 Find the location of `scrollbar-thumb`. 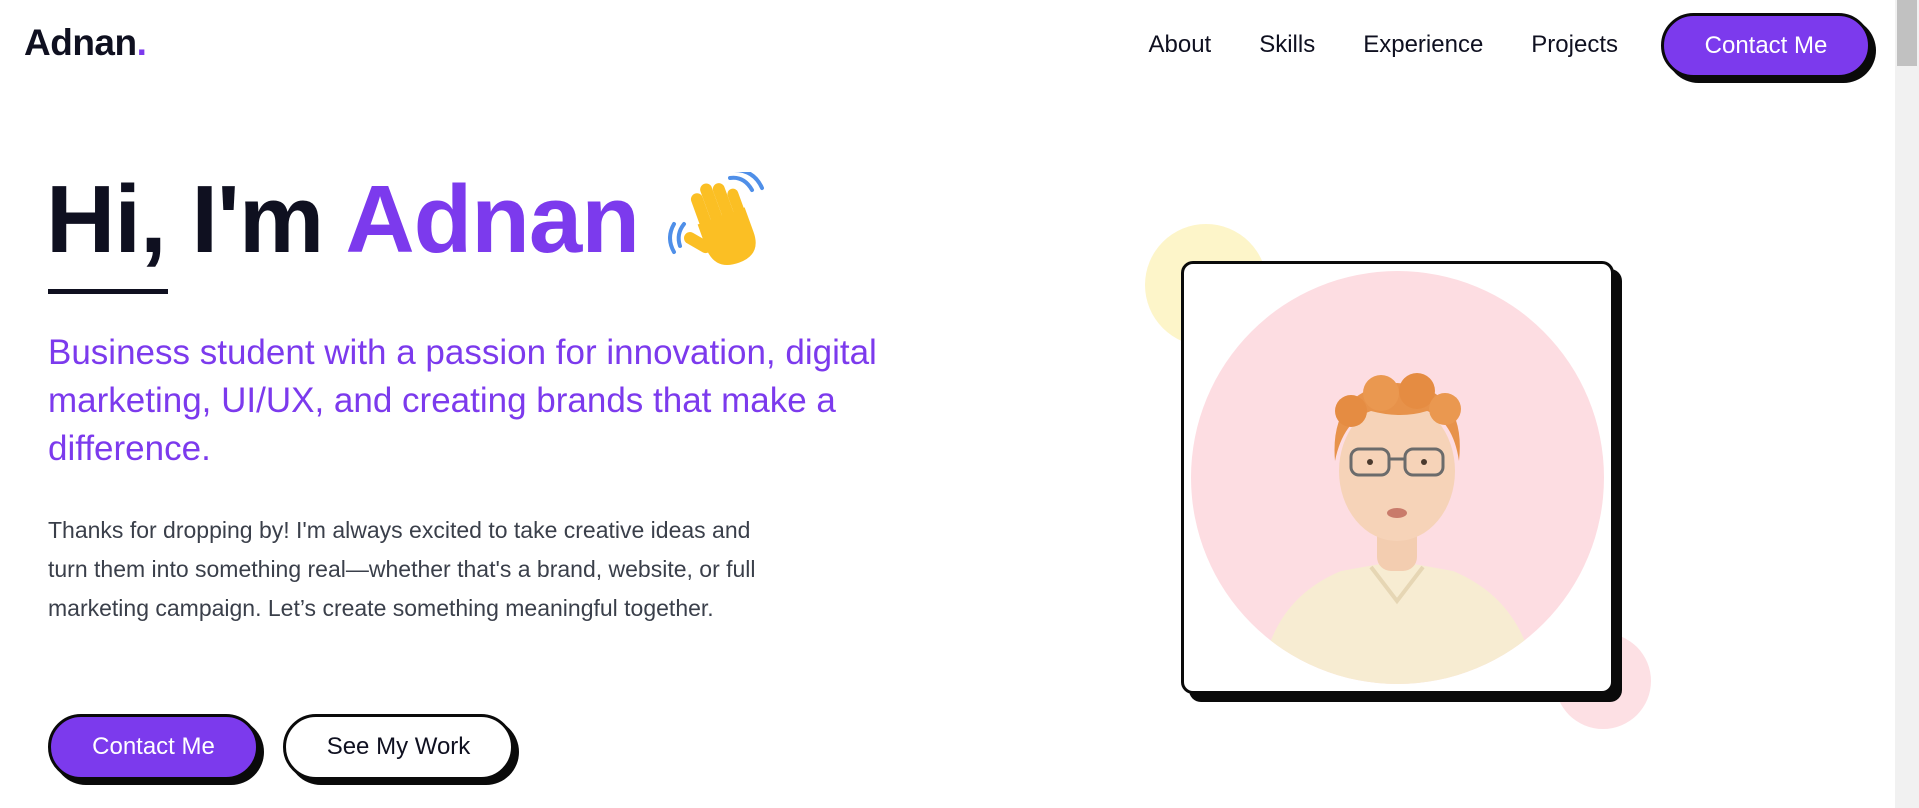

scrollbar-thumb is located at coordinates (1907, 33).